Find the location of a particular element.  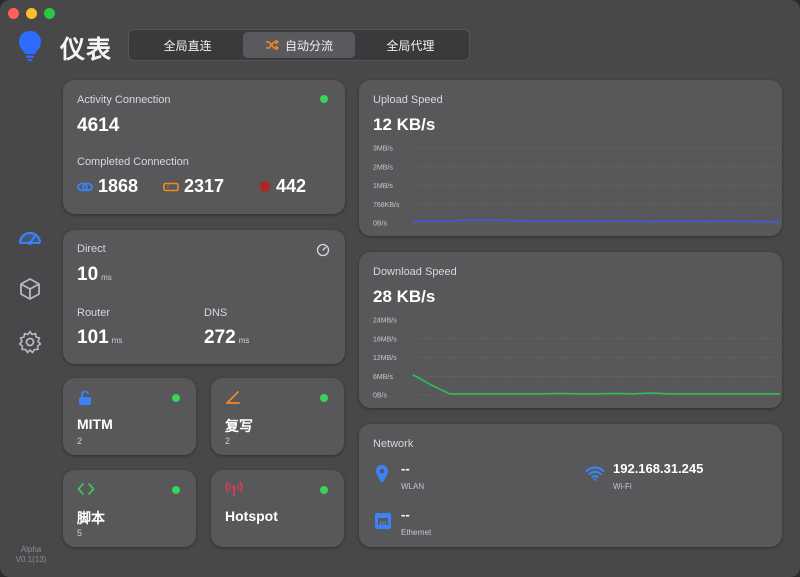

network-title: Network is located at coordinates (393, 444).